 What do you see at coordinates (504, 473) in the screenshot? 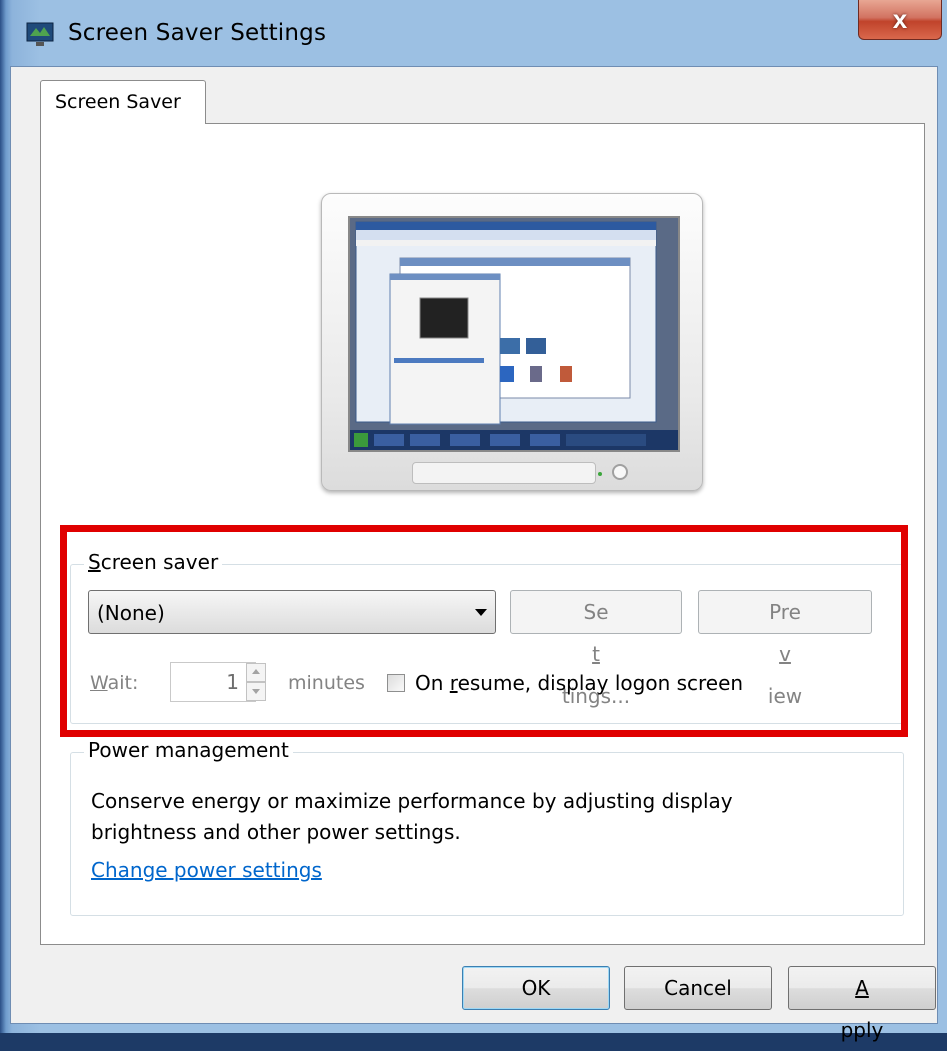
I see `monitor-stand-slot` at bounding box center [504, 473].